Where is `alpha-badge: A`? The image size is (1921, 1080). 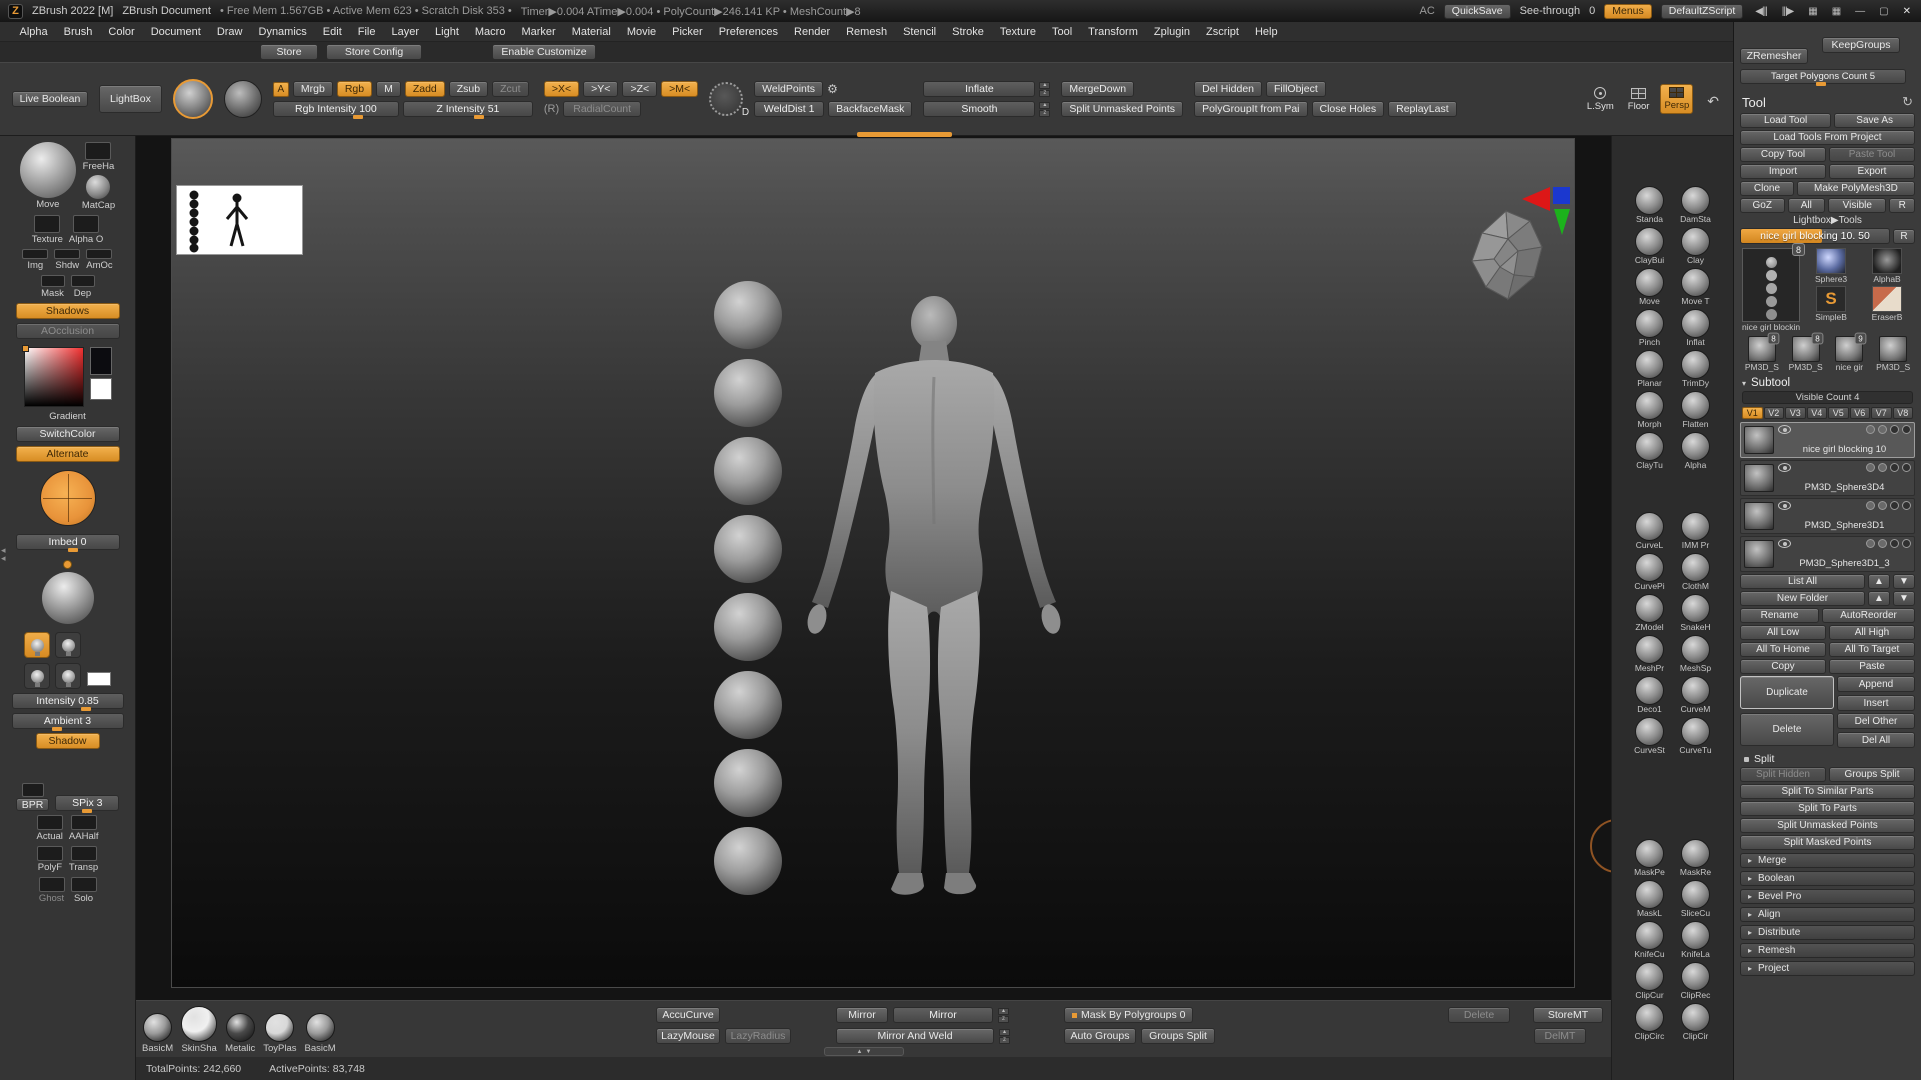 alpha-badge: A is located at coordinates (280, 89).